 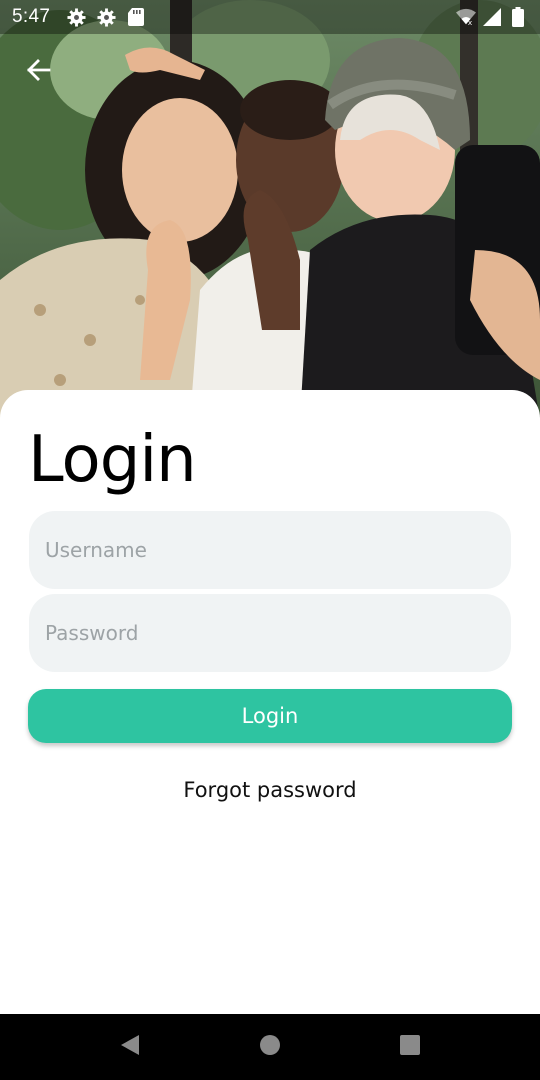 I want to click on forgot-password-link: Forgot password, so click(x=270, y=790).